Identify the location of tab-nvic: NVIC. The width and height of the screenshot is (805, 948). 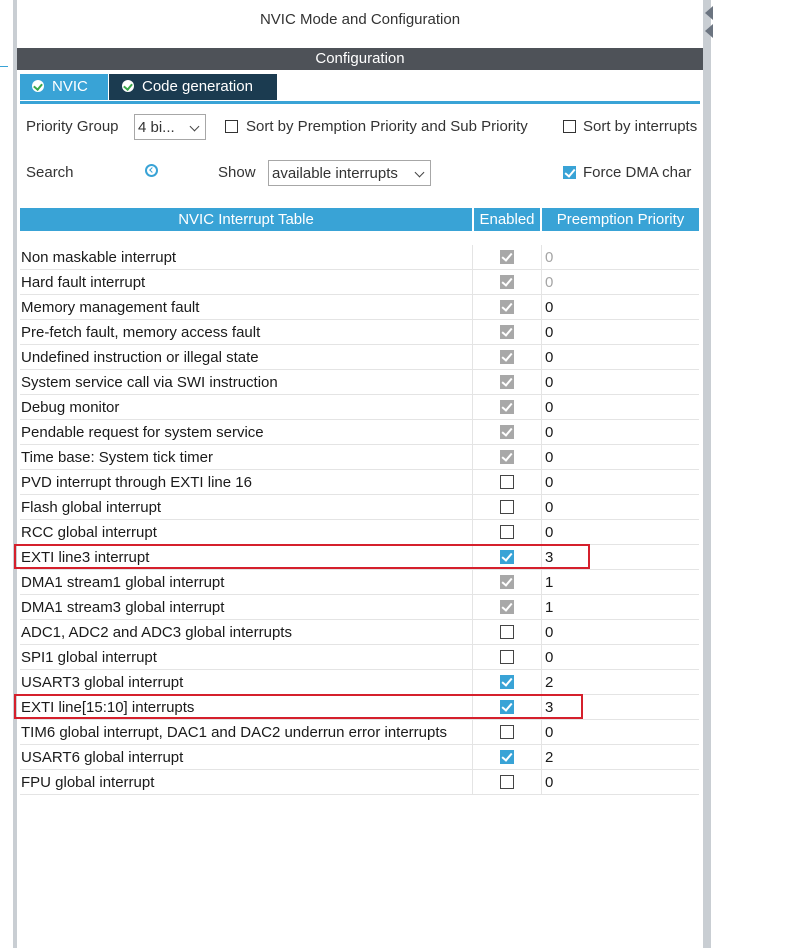
(64, 87).